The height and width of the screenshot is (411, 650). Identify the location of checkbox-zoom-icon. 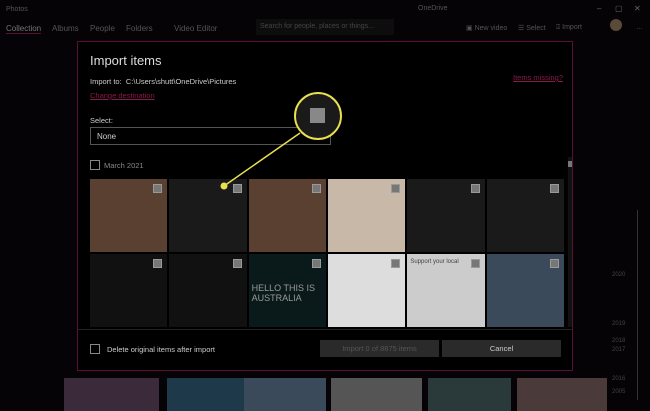
(317, 115).